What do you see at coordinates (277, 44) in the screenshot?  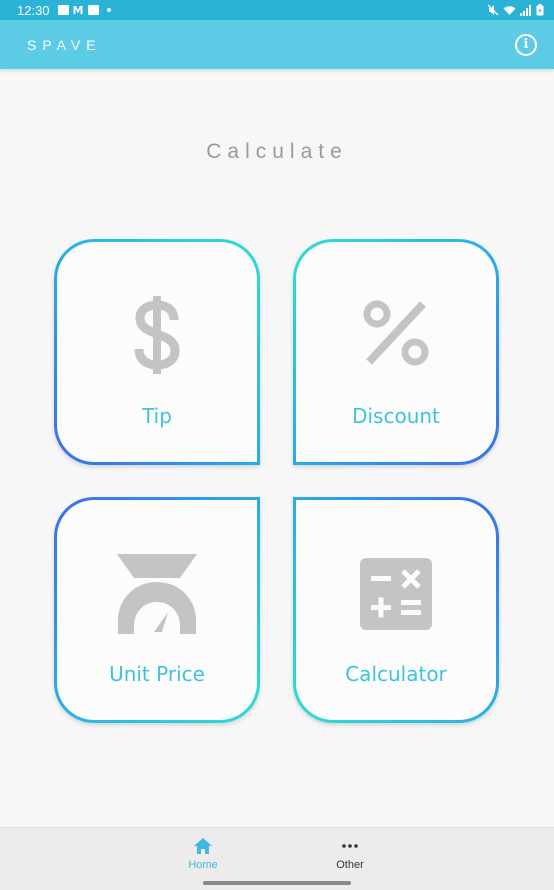 I see `app-bar: SPAVE i` at bounding box center [277, 44].